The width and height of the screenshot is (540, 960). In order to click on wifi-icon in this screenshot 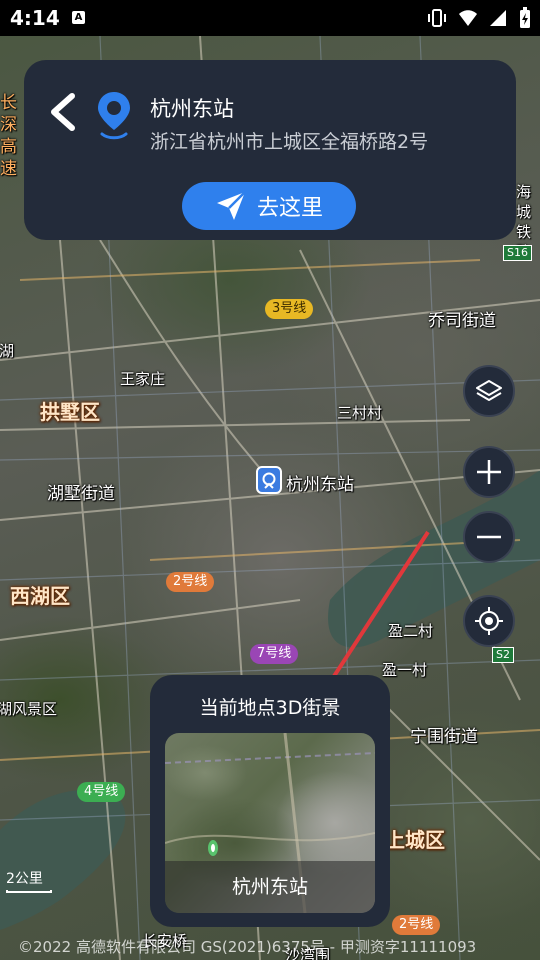, I will do `click(468, 18)`.